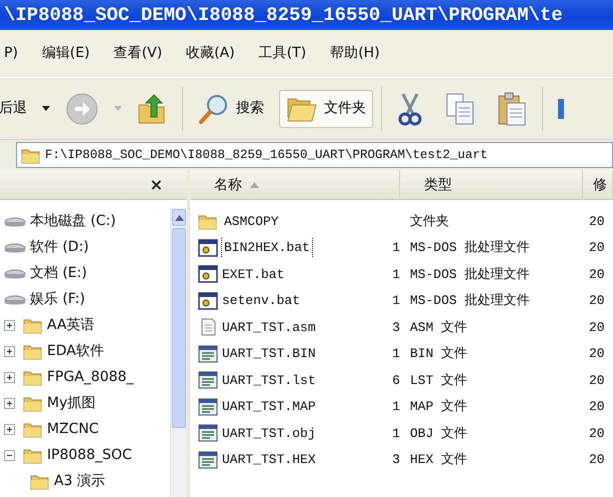 The image size is (613, 497). I want to click on dropdown-icon, so click(46, 109).